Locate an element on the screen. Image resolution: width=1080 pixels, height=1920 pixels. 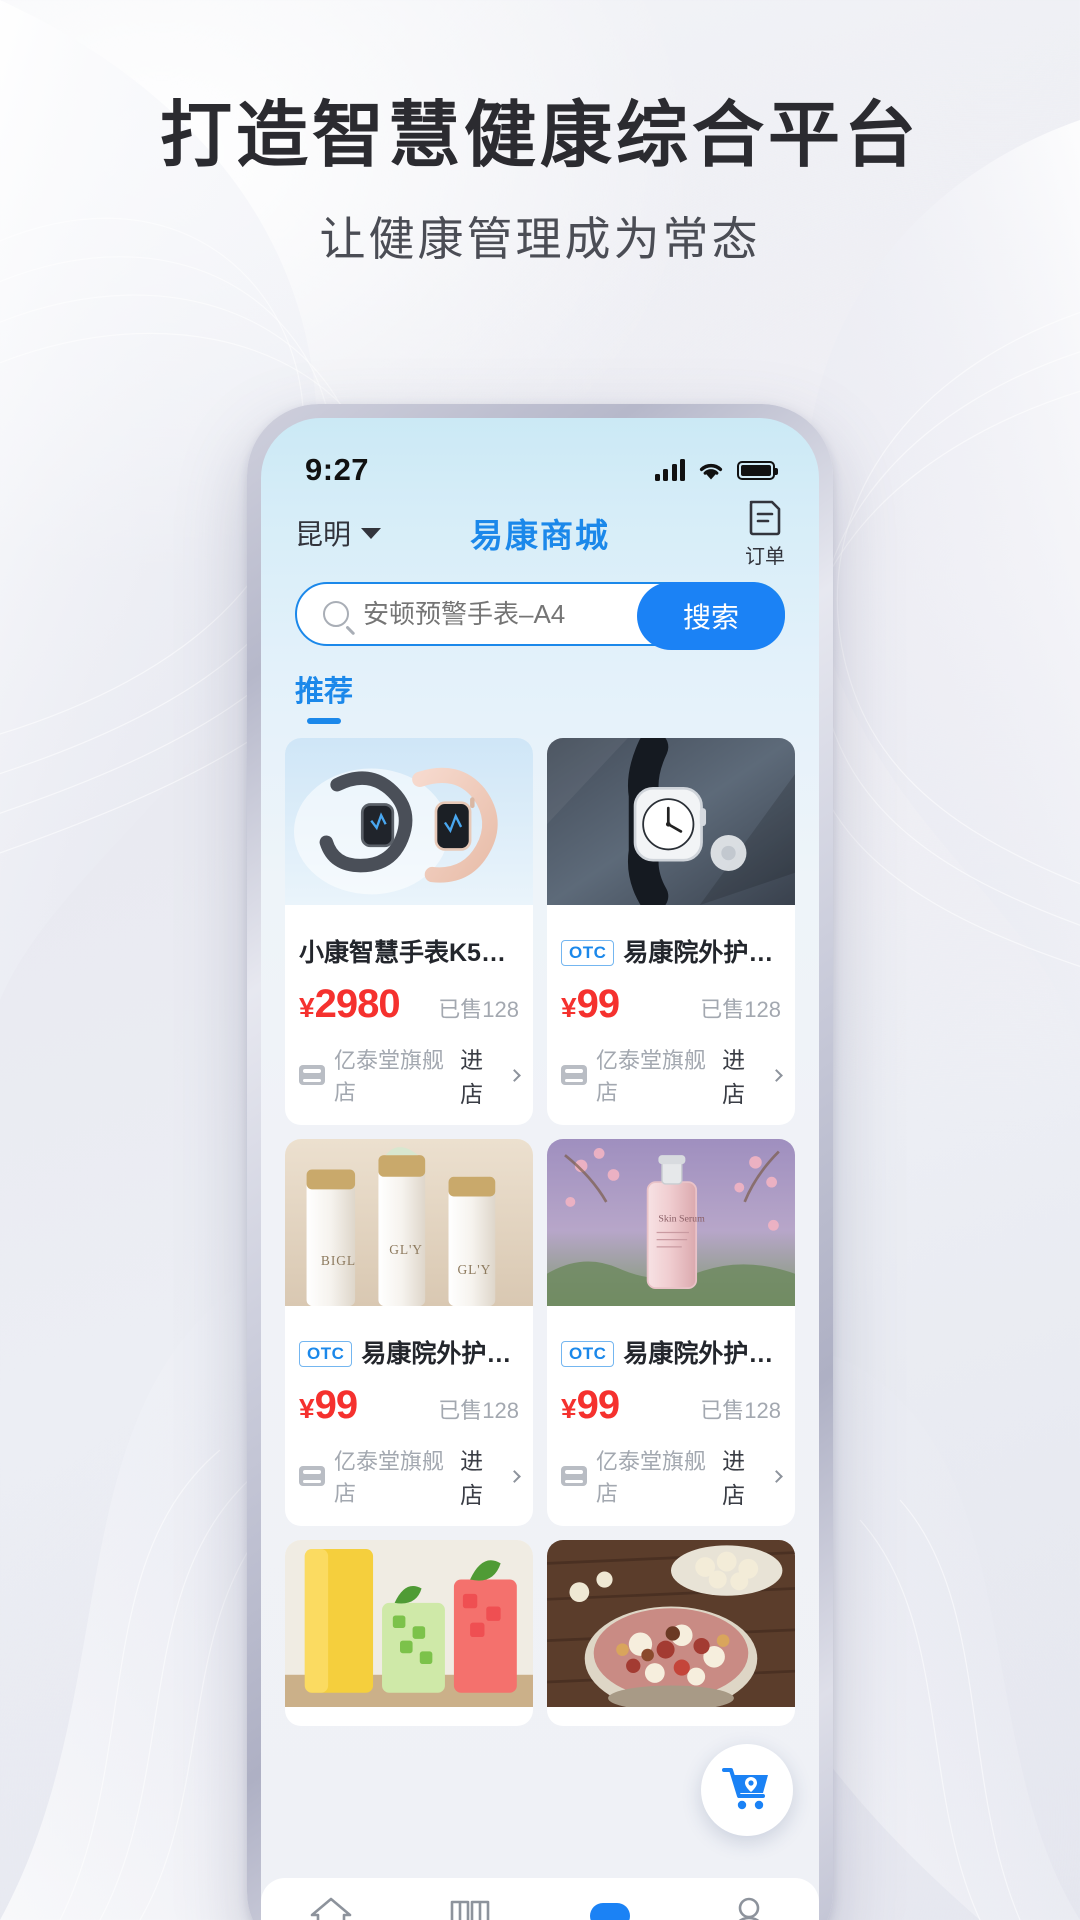
product-title-row: OTC 易康院外护理服务包 is located at coordinates (671, 1354).